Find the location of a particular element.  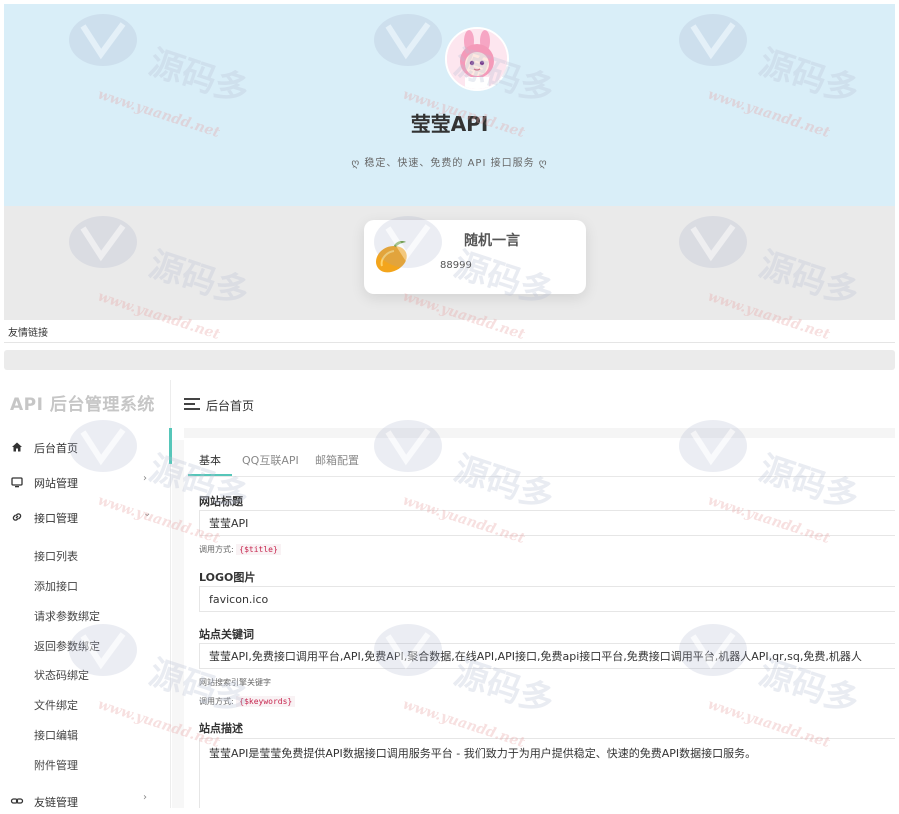

tab-basic: 基本 is located at coordinates (210, 460).